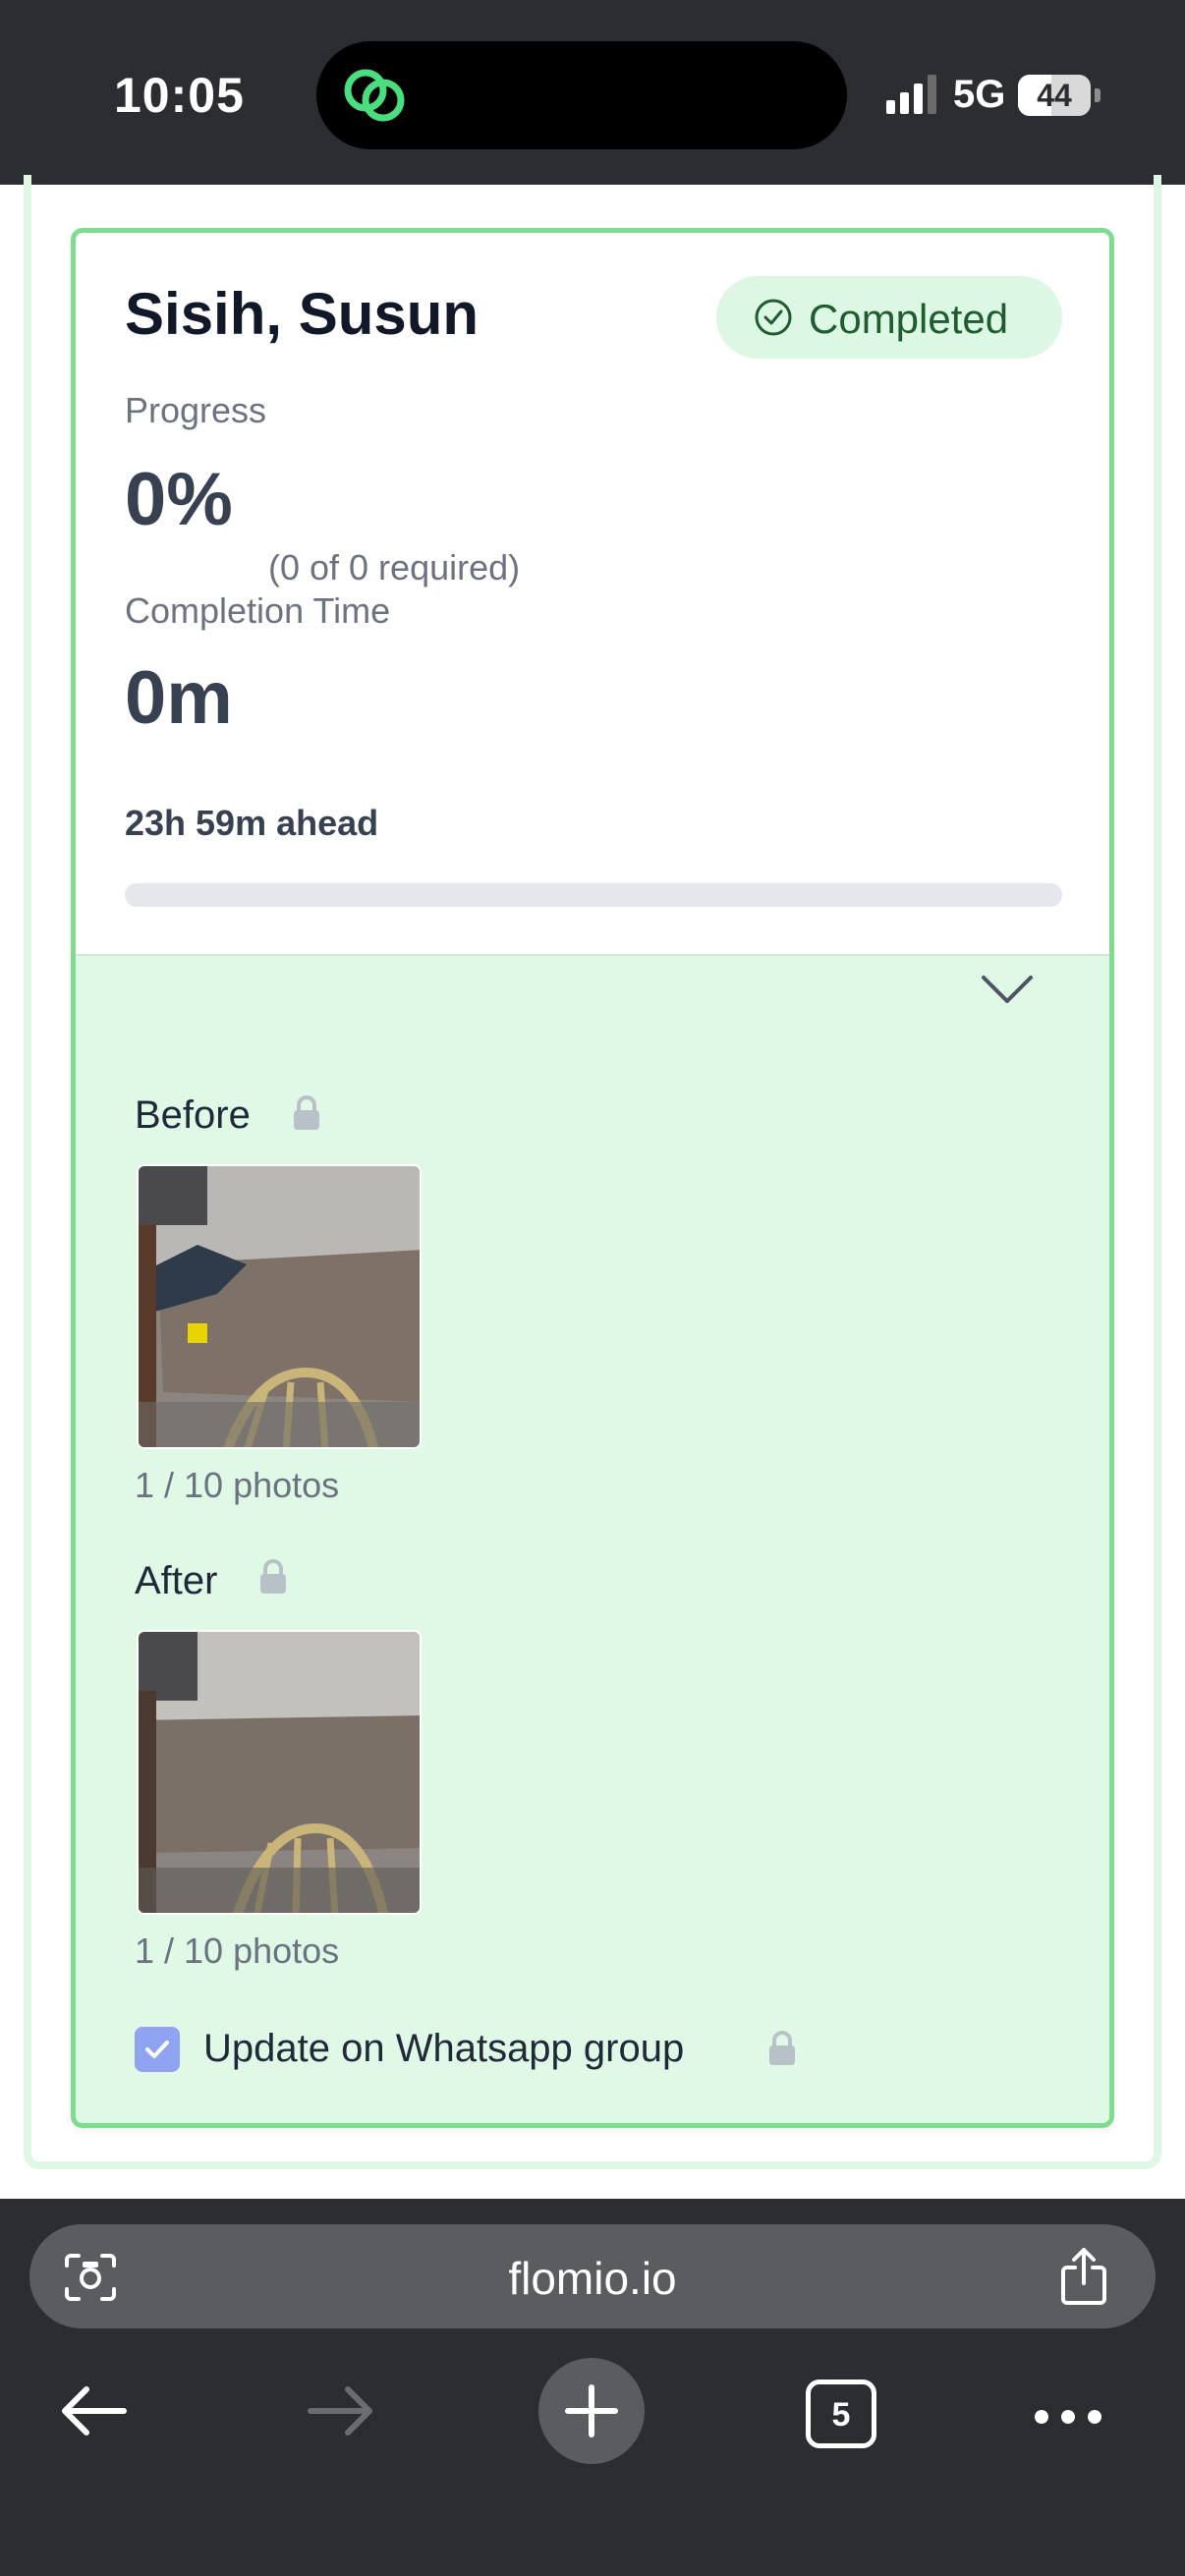  I want to click on new-tab-button, so click(592, 2411).